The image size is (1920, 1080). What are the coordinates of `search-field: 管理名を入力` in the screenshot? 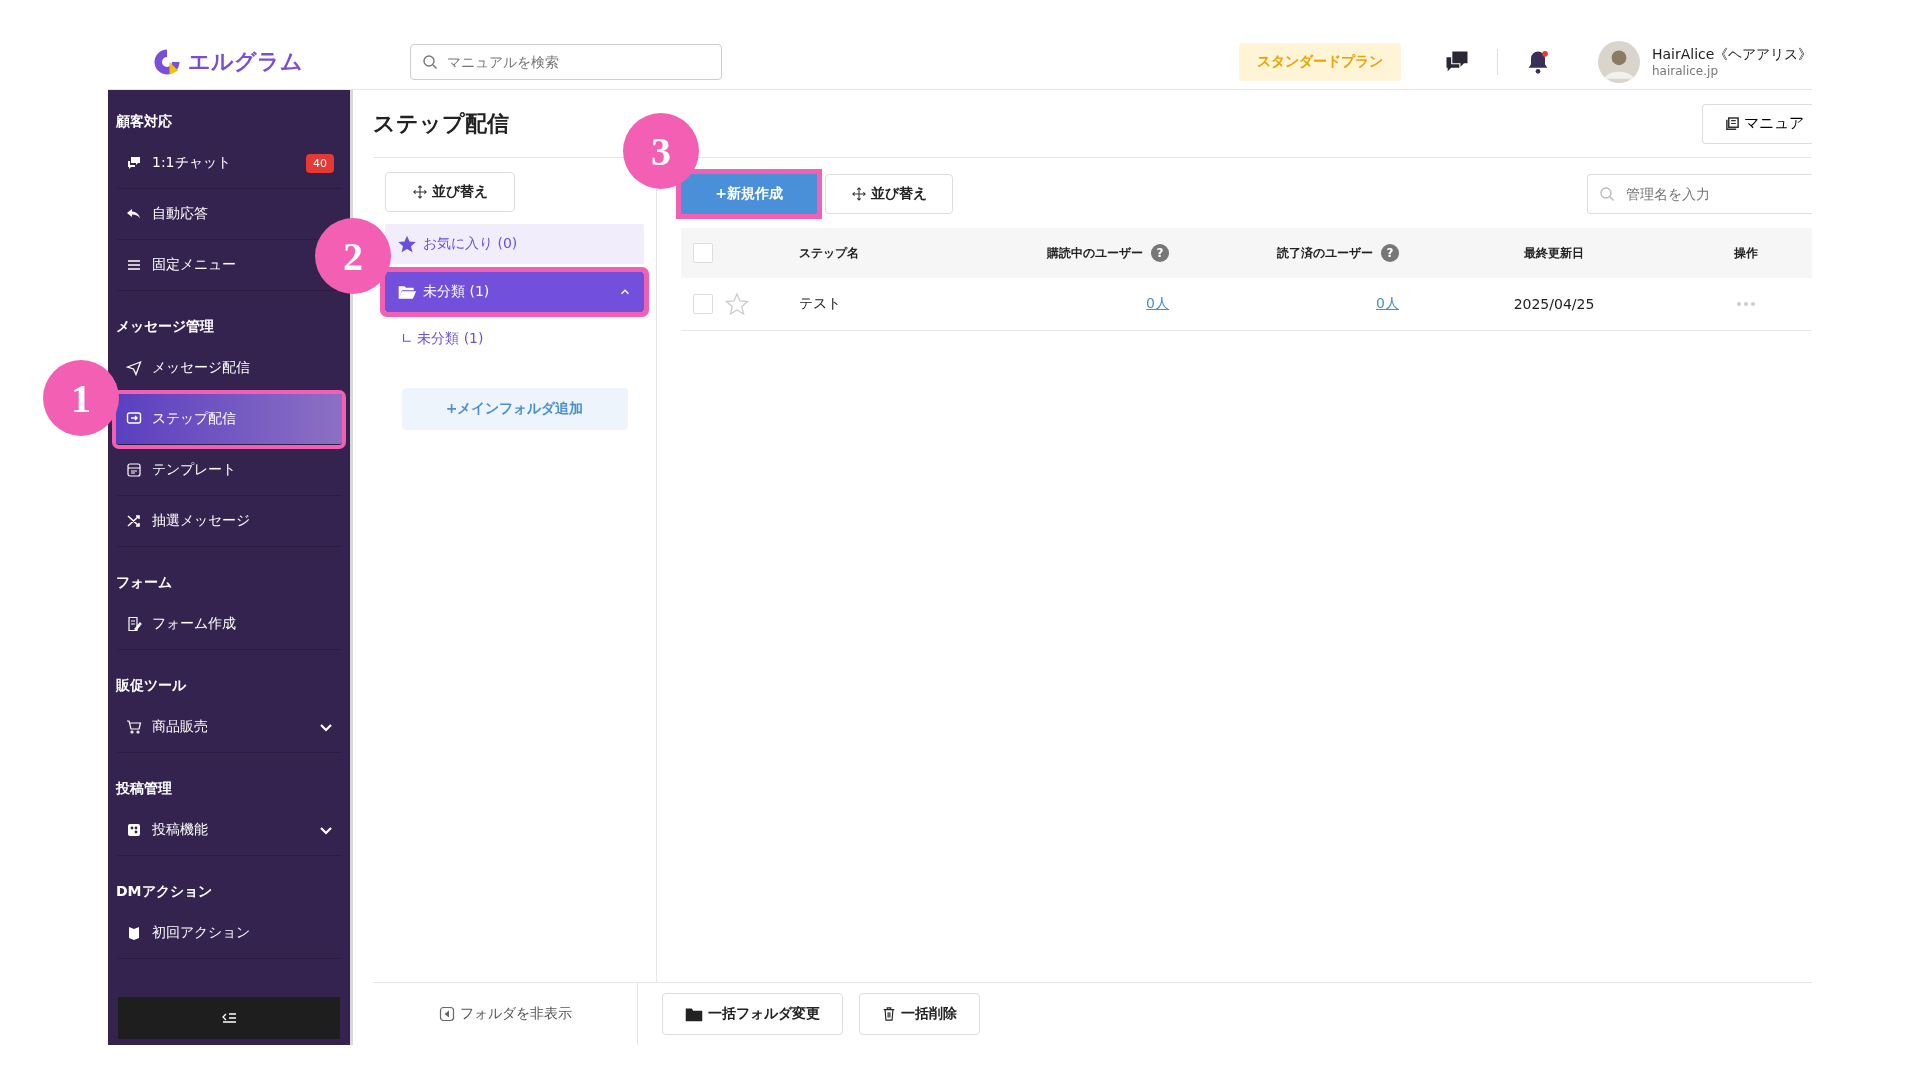 It's located at (1699, 194).